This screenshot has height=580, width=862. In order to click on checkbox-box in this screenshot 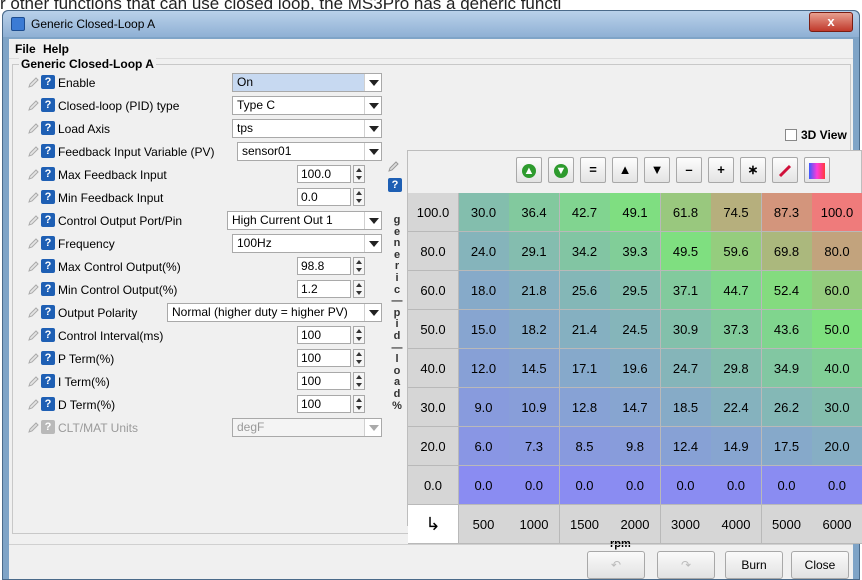, I will do `click(791, 135)`.